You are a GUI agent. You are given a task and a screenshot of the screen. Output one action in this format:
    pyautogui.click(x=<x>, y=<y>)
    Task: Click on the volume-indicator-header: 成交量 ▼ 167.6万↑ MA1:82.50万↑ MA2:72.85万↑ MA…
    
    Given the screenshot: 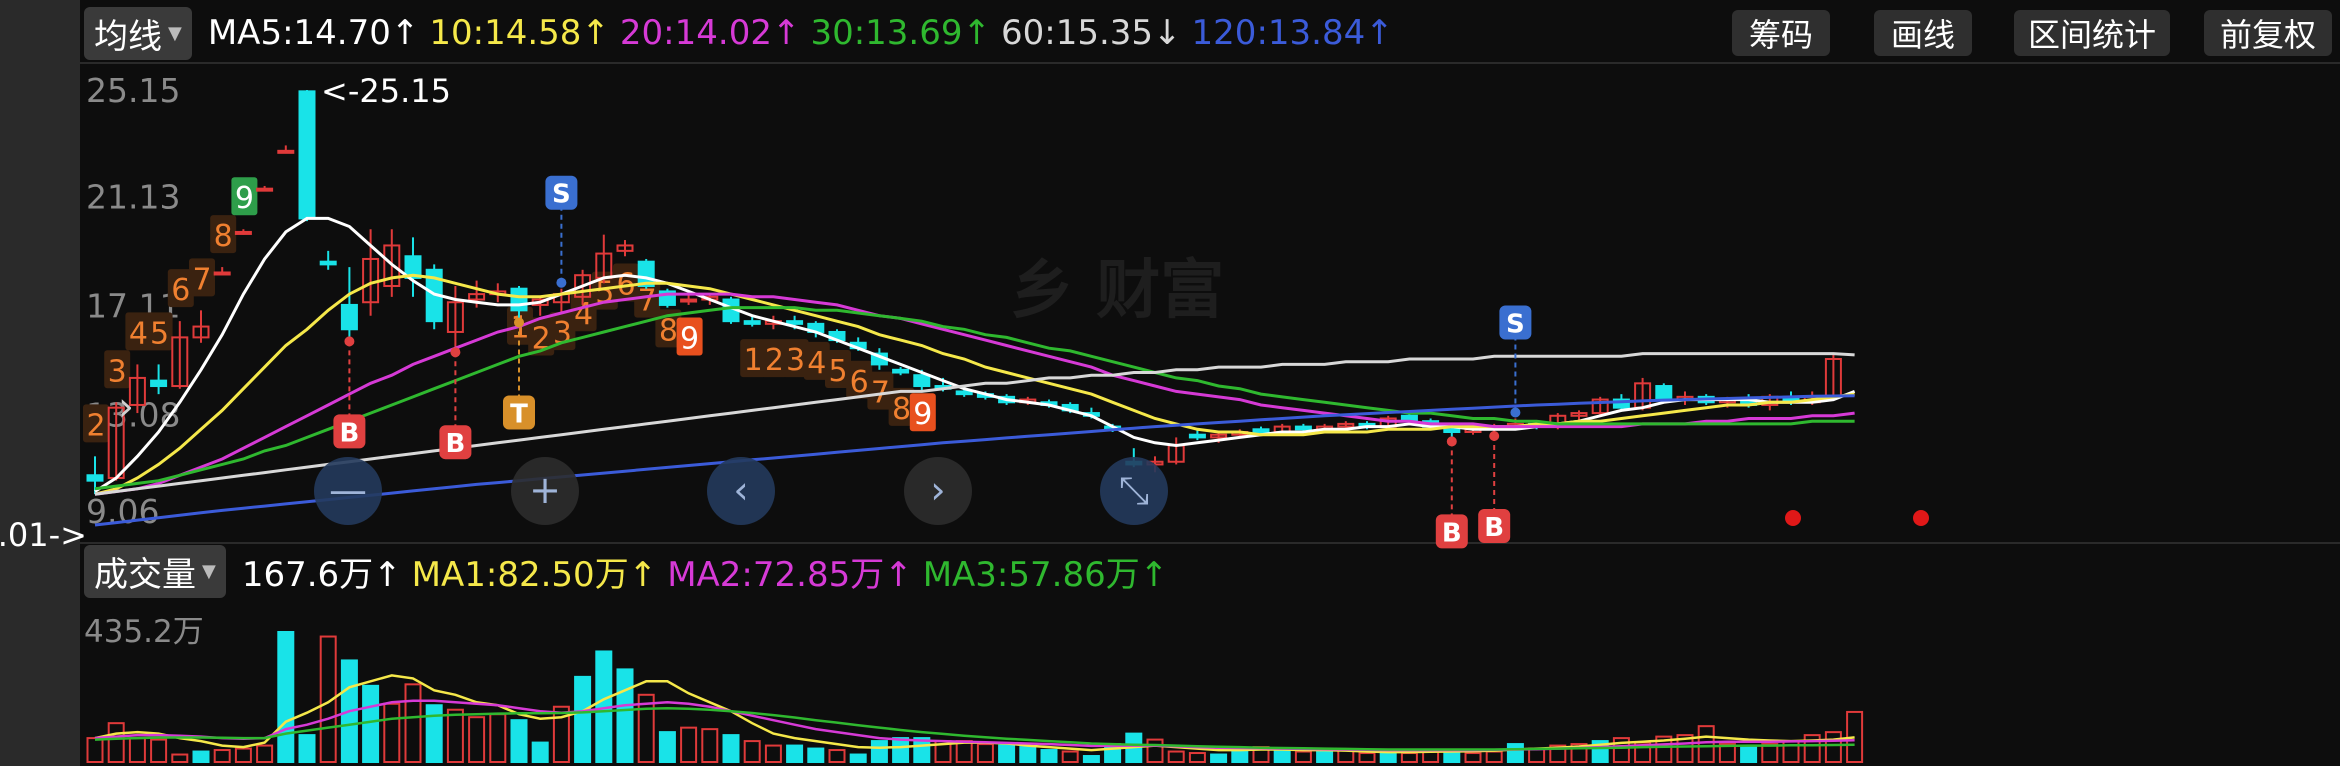 What is the action you would take?
    pyautogui.click(x=631, y=571)
    